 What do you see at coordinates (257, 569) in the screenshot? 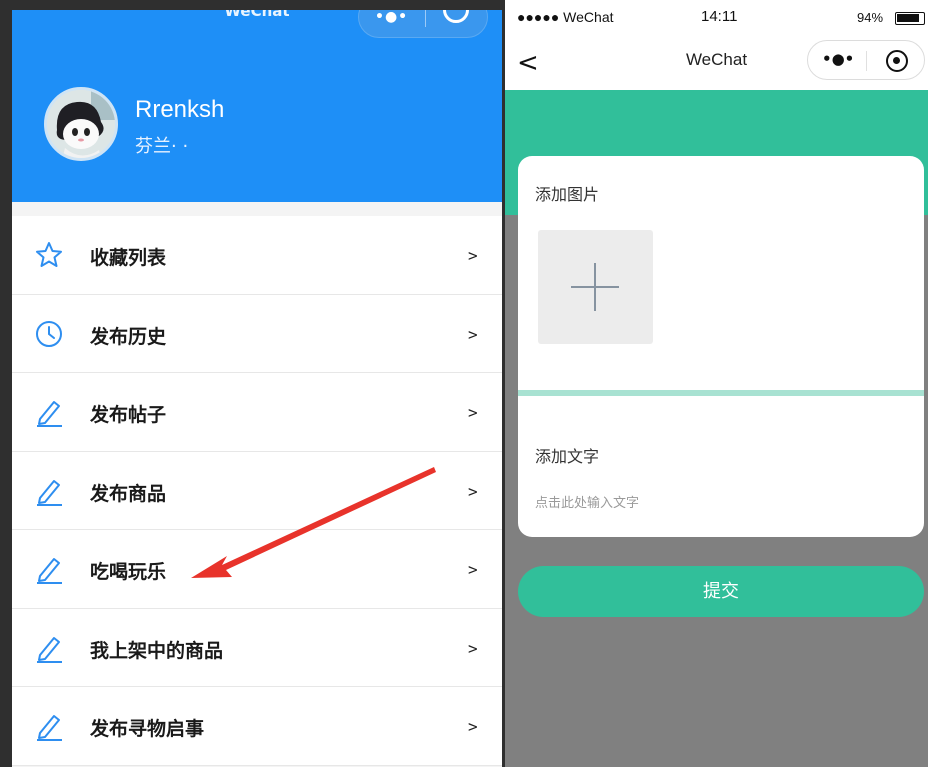
I see `menu-item-food-fun: 吃喝玩乐 >` at bounding box center [257, 569].